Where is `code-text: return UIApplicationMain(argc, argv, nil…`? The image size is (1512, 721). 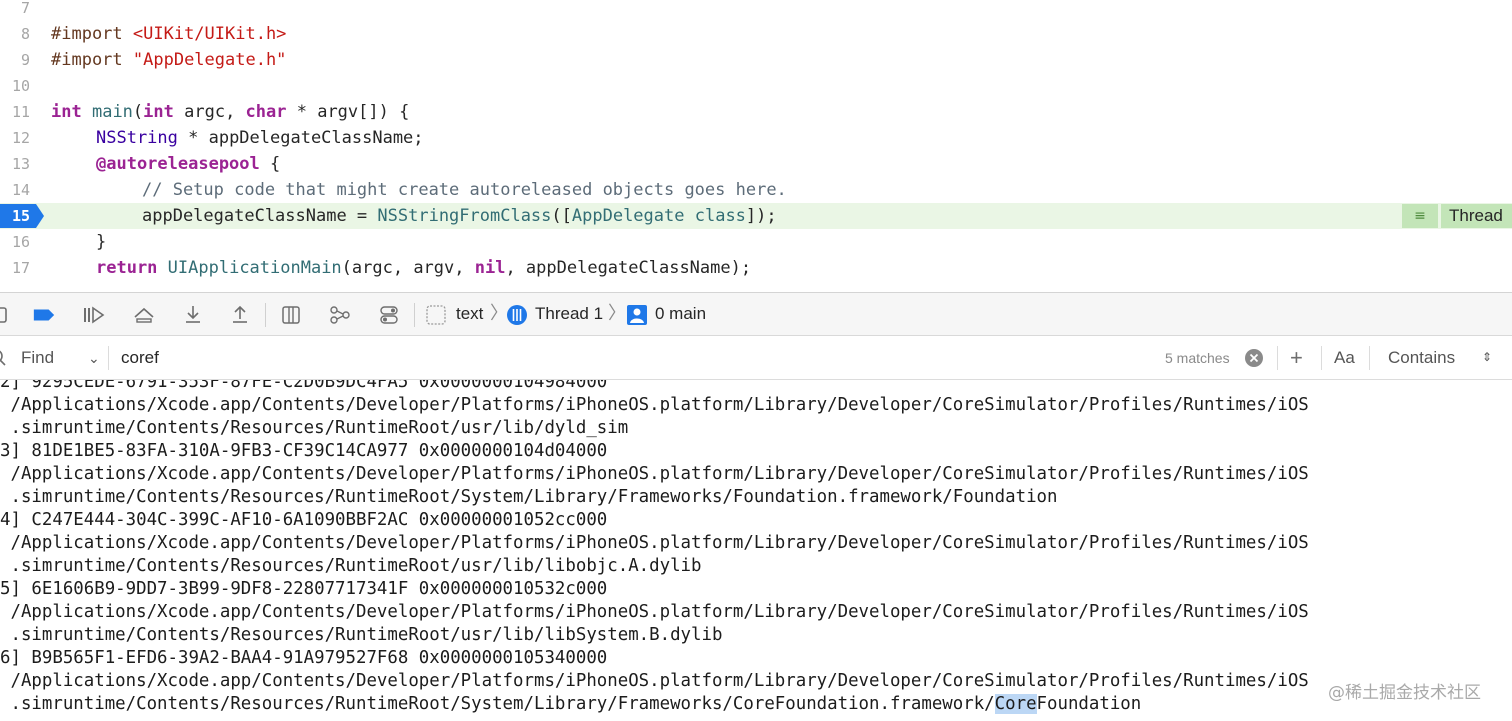 code-text: return UIApplicationMain(argc, argv, nil… is located at coordinates (424, 268).